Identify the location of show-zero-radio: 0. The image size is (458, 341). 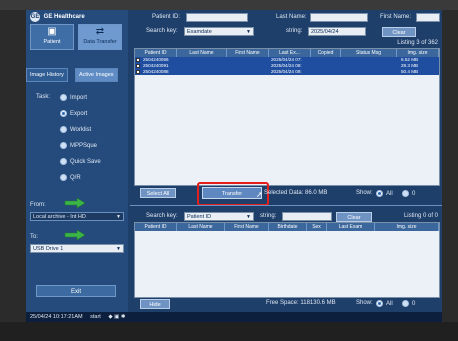
(408, 193).